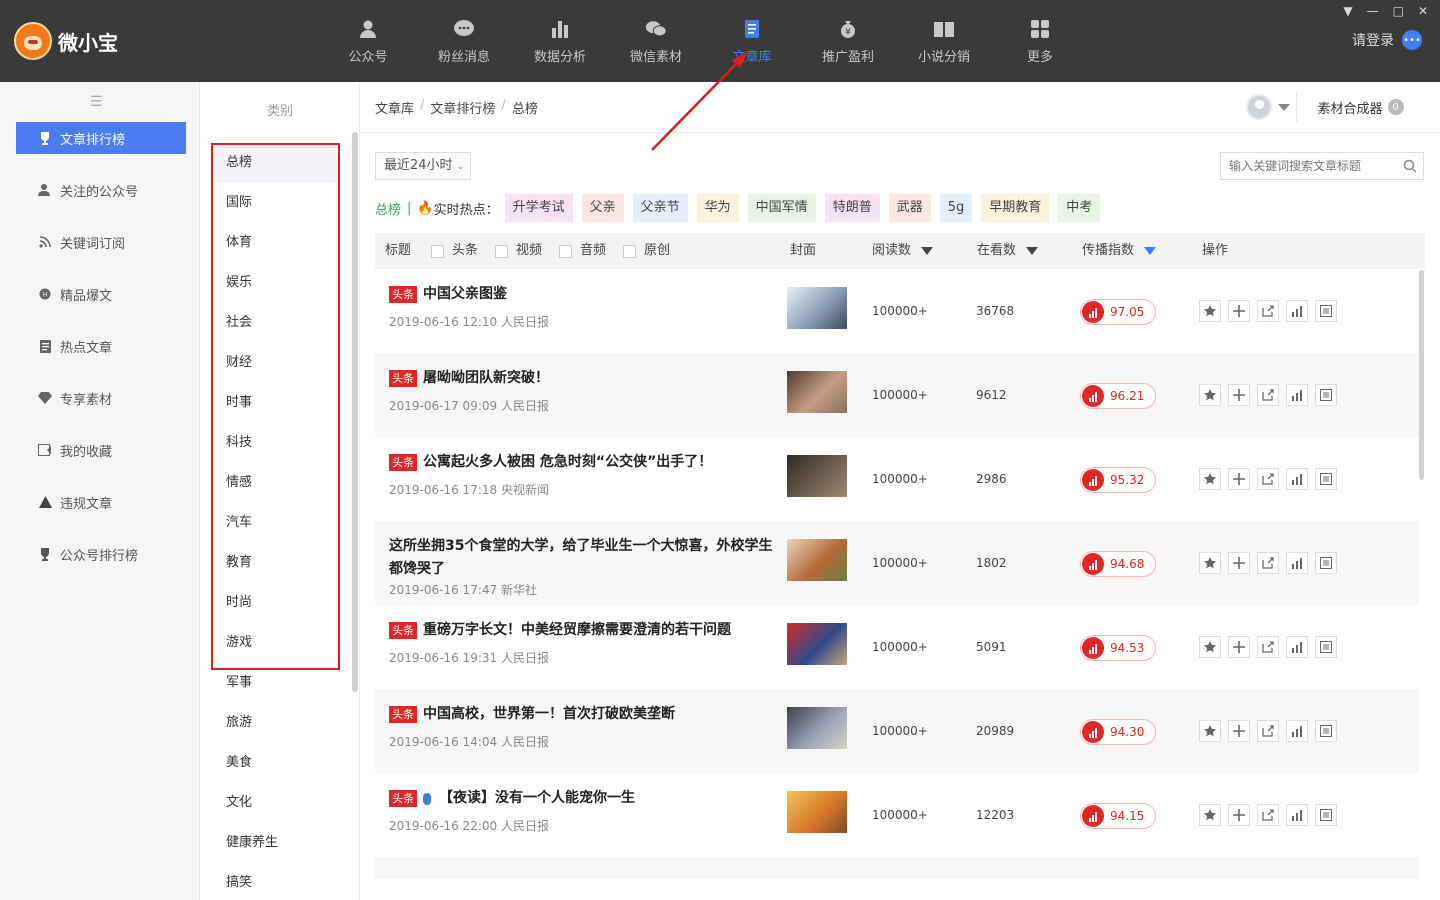 The width and height of the screenshot is (1440, 900). What do you see at coordinates (101, 398) in the screenshot?
I see `sidebar-item-exclusive-material: 专享素材` at bounding box center [101, 398].